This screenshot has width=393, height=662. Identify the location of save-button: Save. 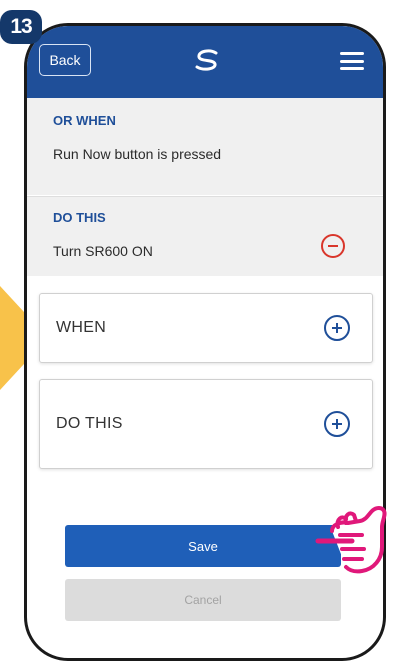
(203, 546).